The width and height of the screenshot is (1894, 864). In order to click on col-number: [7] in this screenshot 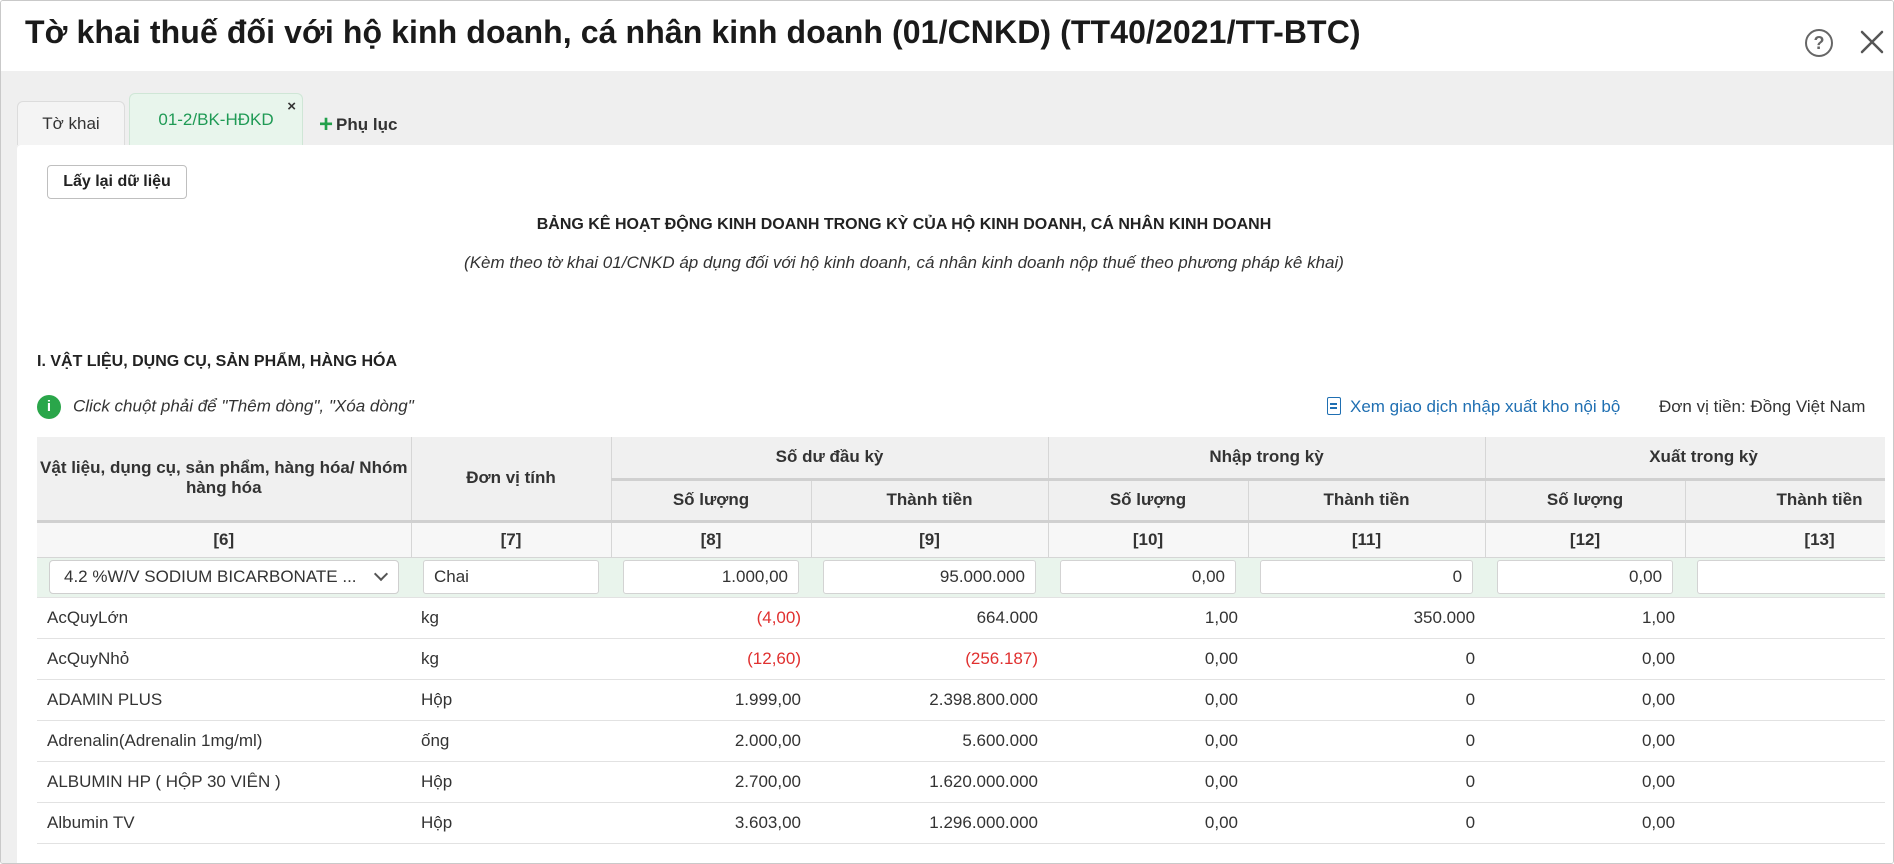, I will do `click(511, 539)`.